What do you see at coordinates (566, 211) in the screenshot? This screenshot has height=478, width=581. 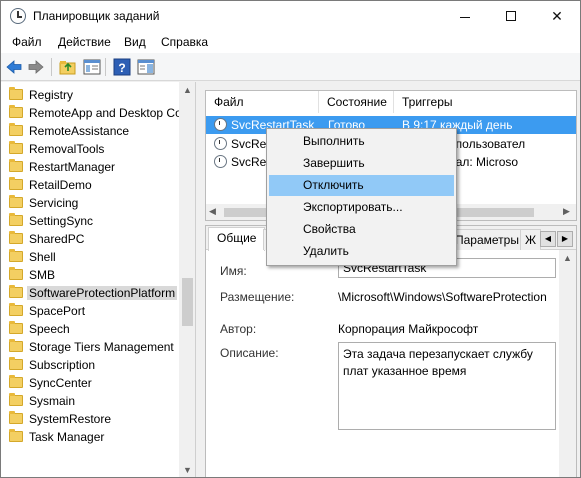 I see `scroll-right-icon: ▶` at bounding box center [566, 211].